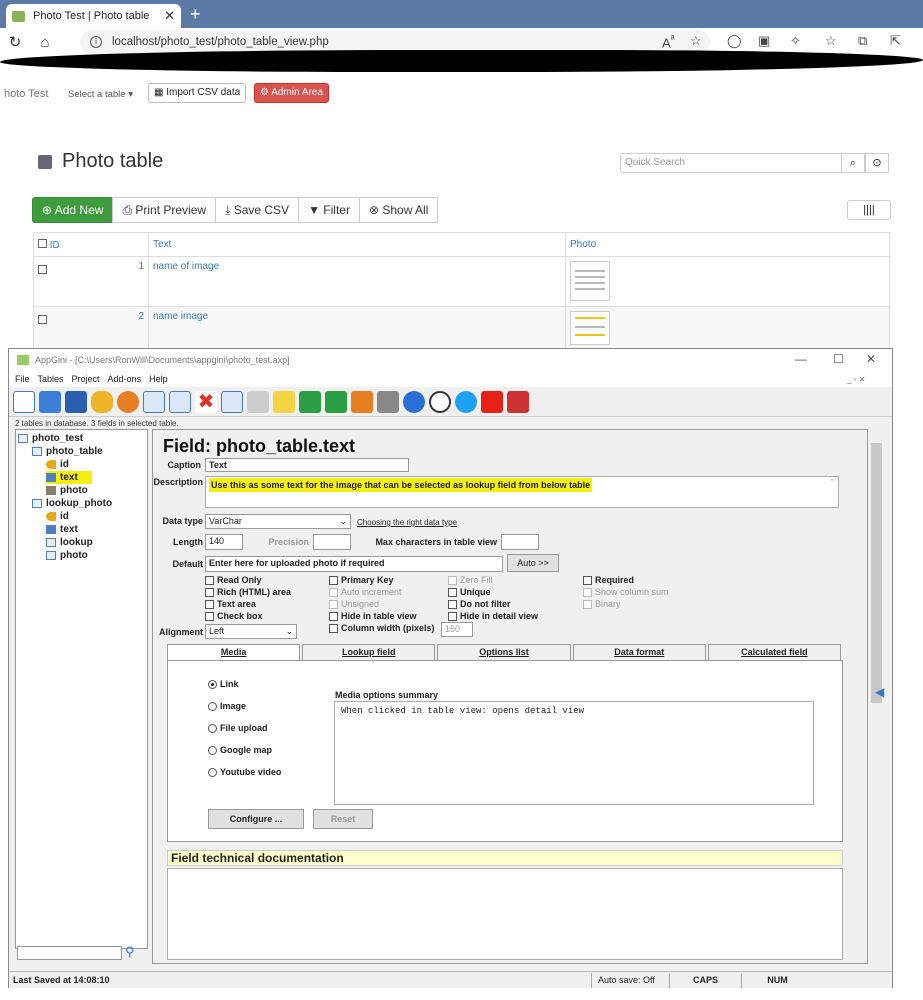 This screenshot has height=1000, width=923. Describe the element at coordinates (24, 401) in the screenshot. I see `new-project-icon` at that location.